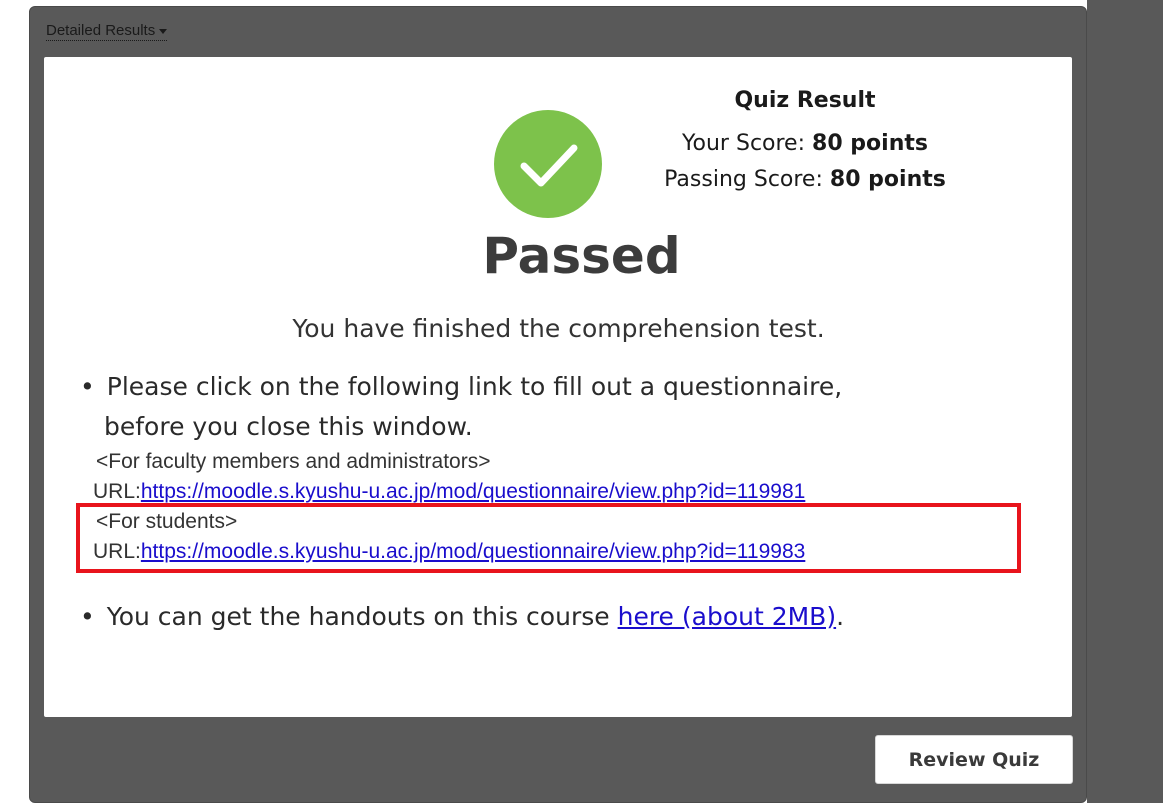  What do you see at coordinates (743, 179) in the screenshot?
I see `passing-score-label: Passing Score:` at bounding box center [743, 179].